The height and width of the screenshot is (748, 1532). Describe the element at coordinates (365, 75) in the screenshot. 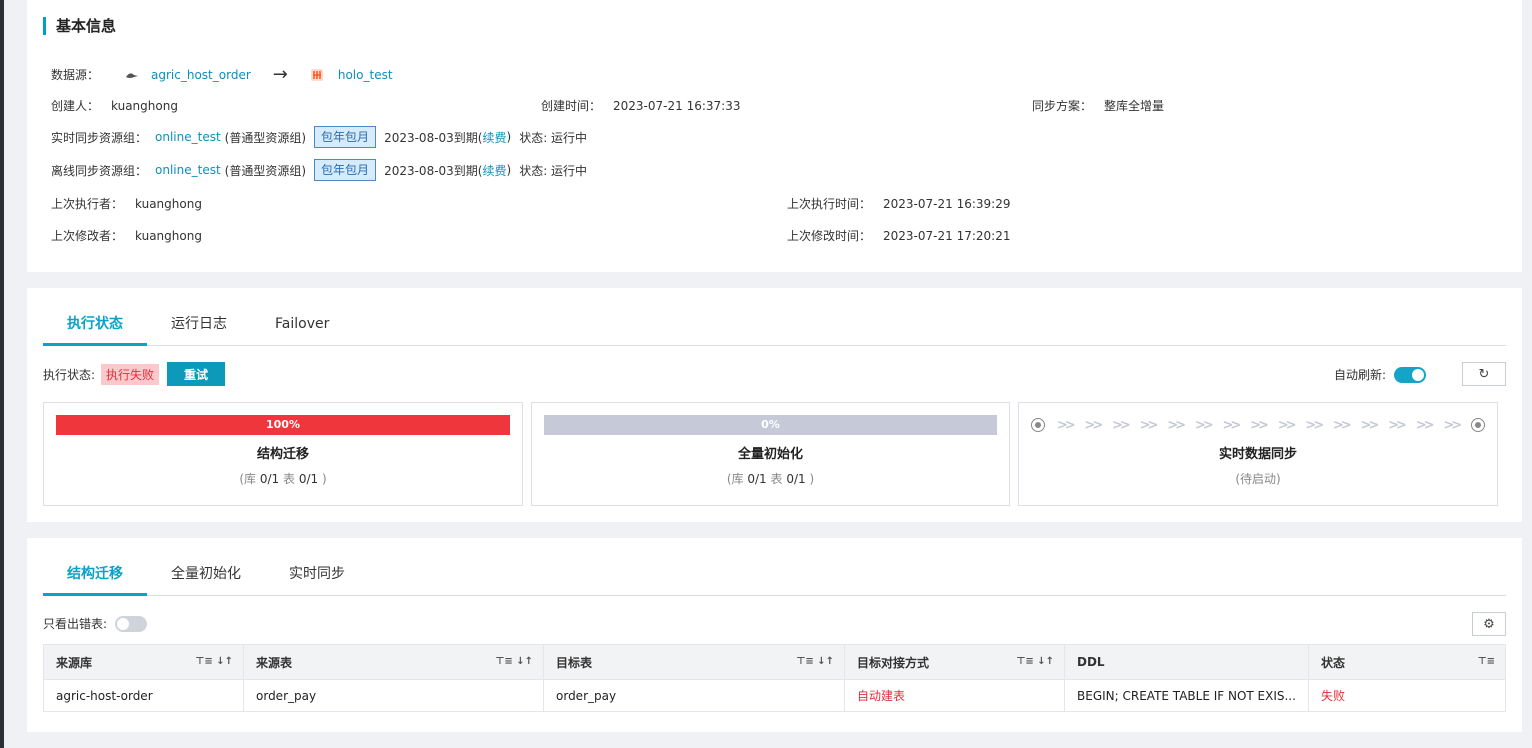

I see `target-link: holo_test` at that location.